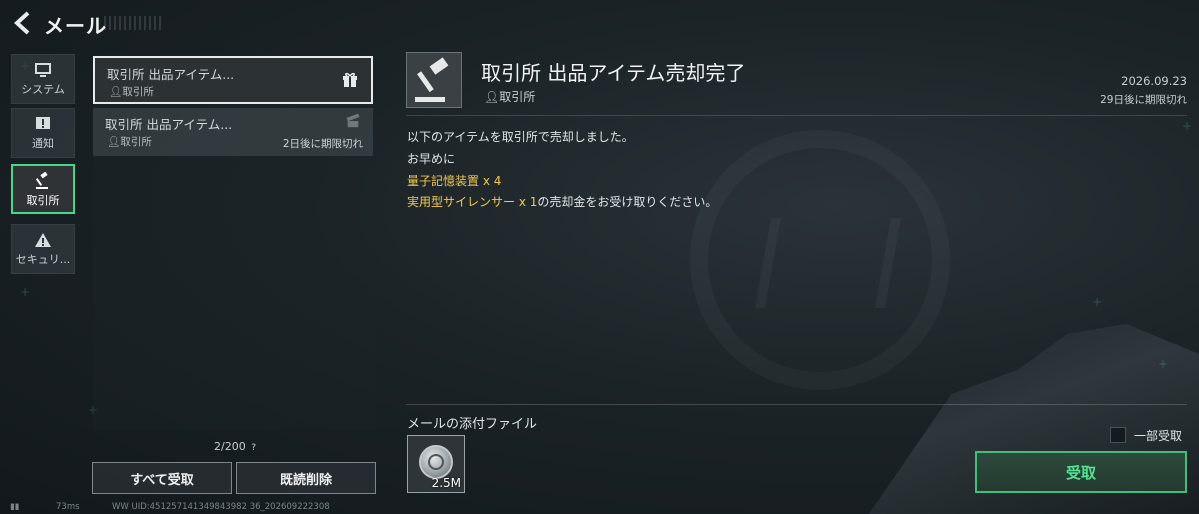 This screenshot has height=514, width=1199. I want to click on monitor-icon, so click(43, 70).